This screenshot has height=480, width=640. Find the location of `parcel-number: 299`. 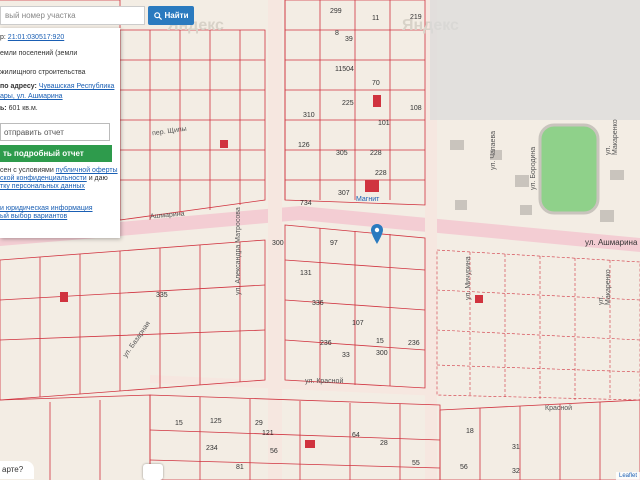

parcel-number: 299 is located at coordinates (336, 11).